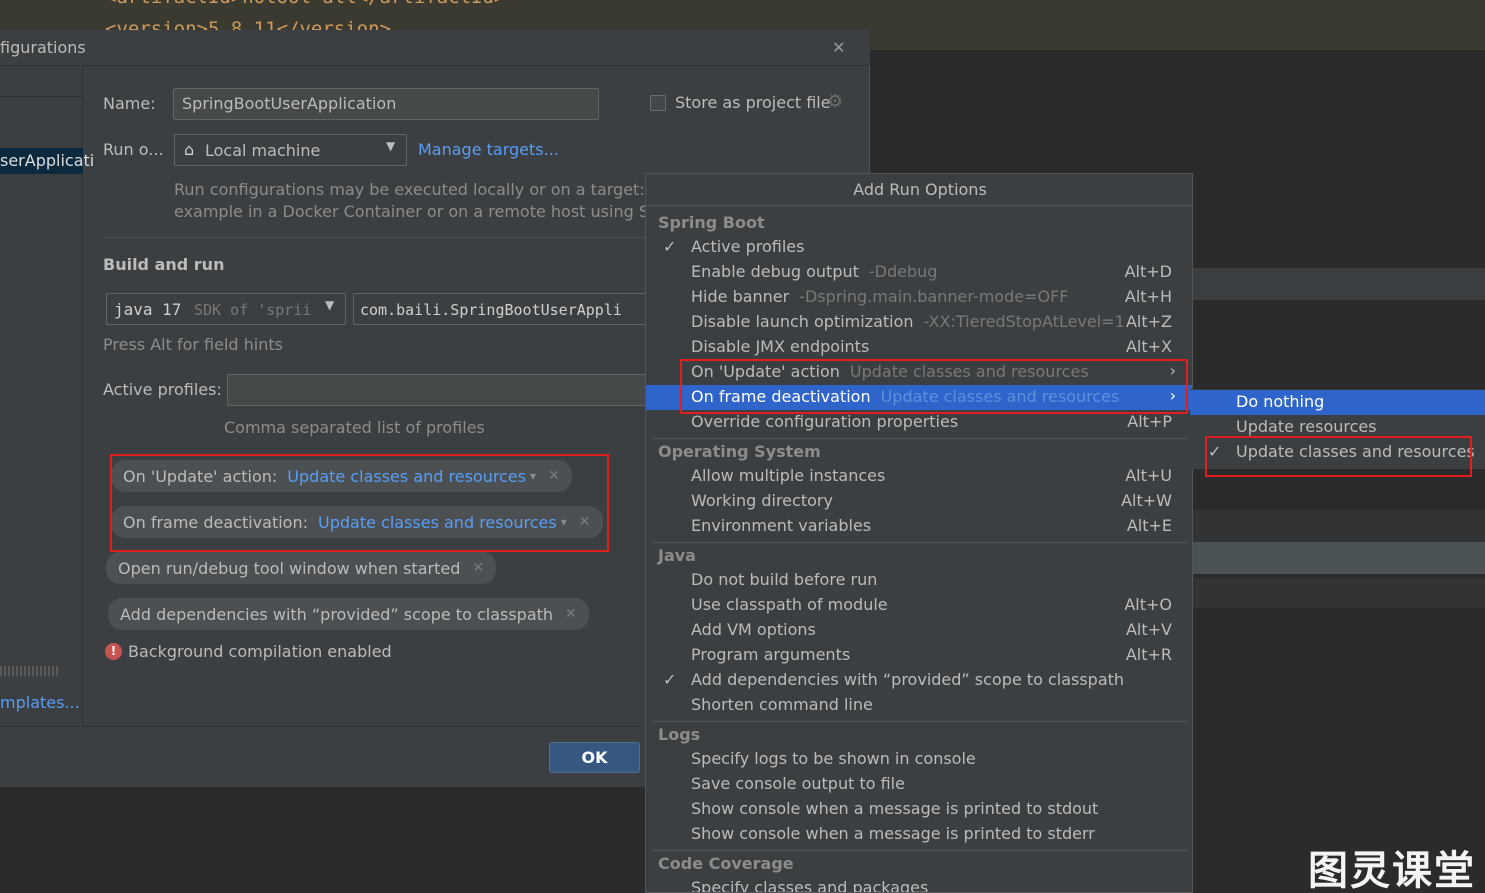  I want to click on menu-item-label: Allow multiple instances, so click(788, 475).